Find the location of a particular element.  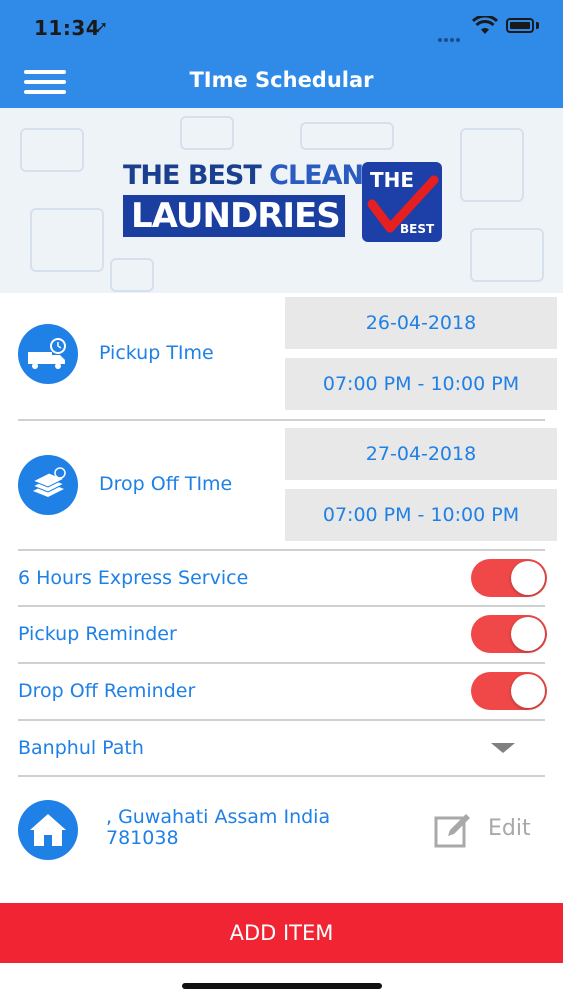

dropoff-reminder-label: Drop Off Reminder is located at coordinates (107, 691).